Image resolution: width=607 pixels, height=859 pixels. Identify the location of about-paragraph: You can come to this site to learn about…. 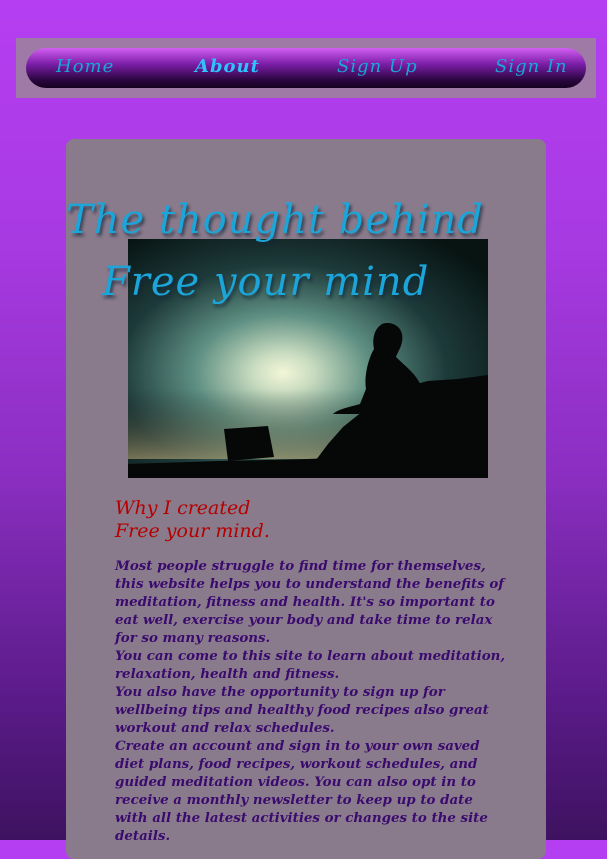
(310, 665).